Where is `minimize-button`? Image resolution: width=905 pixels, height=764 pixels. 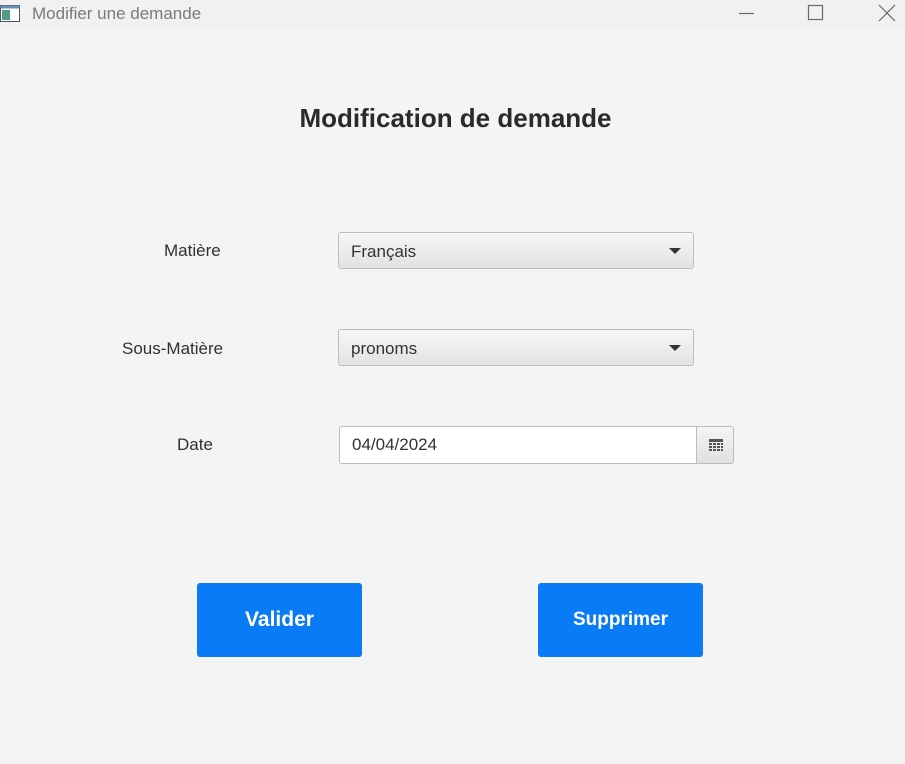 minimize-button is located at coordinates (745, 15).